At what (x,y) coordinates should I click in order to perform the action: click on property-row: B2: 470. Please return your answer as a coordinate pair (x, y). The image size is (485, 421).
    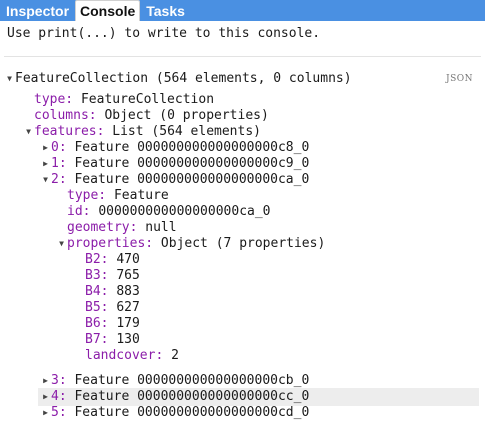
    Looking at the image, I should click on (112, 260).